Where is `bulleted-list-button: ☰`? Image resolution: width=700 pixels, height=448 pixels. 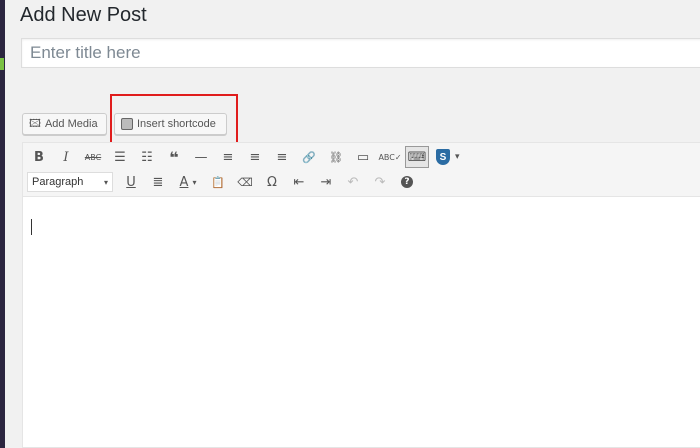
bulleted-list-button: ☰ is located at coordinates (120, 157).